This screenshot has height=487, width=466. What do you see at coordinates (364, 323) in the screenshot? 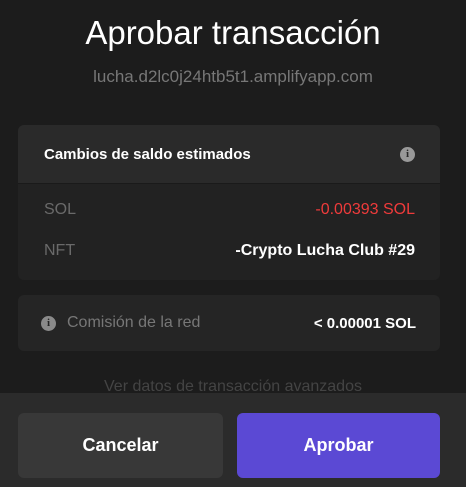
I see `network-fee-value: < 0.00001 SOL` at bounding box center [364, 323].